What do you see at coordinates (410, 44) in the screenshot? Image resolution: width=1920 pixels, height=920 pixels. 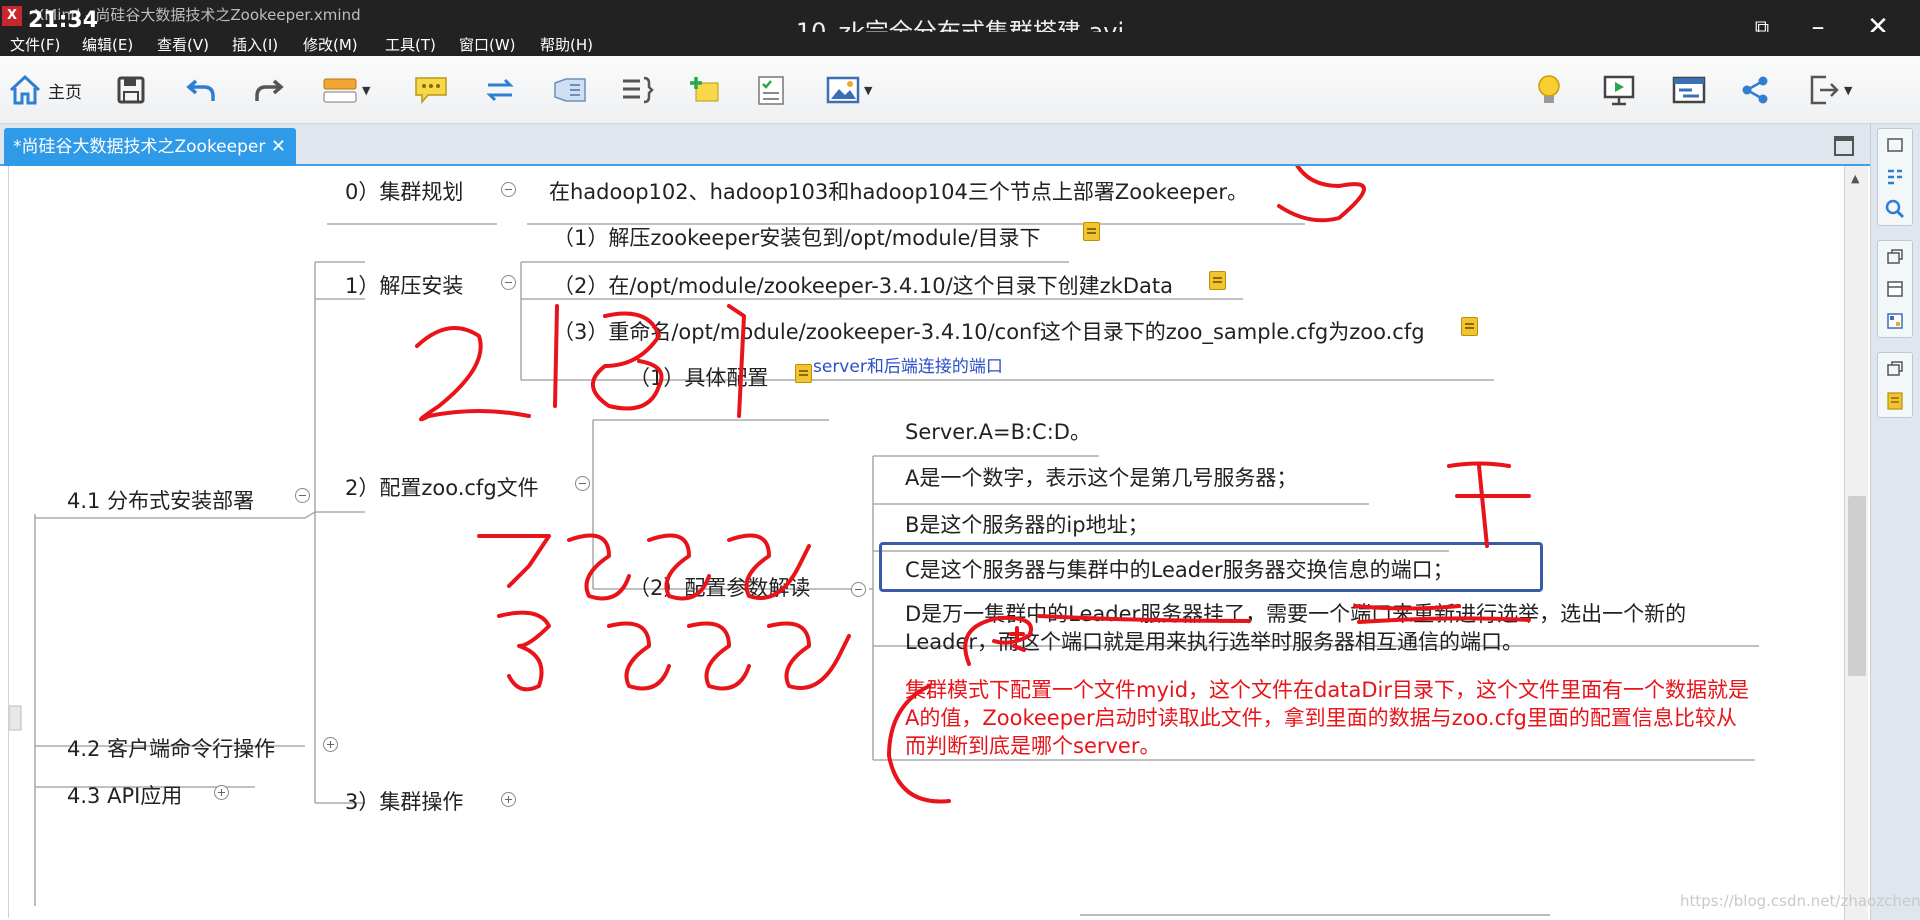 I see `menu-tools: 工具(T)` at bounding box center [410, 44].